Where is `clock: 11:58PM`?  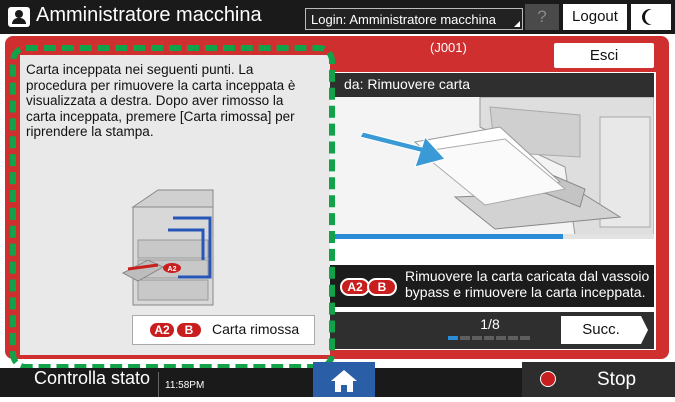
clock: 11:58PM is located at coordinates (234, 384).